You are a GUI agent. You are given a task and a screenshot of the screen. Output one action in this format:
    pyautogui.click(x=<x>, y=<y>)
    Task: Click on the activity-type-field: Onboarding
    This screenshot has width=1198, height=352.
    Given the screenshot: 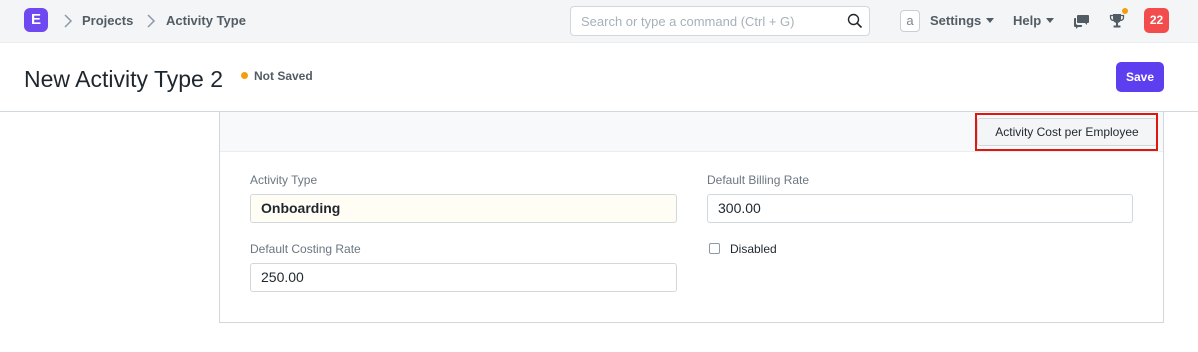 What is the action you would take?
    pyautogui.click(x=463, y=208)
    